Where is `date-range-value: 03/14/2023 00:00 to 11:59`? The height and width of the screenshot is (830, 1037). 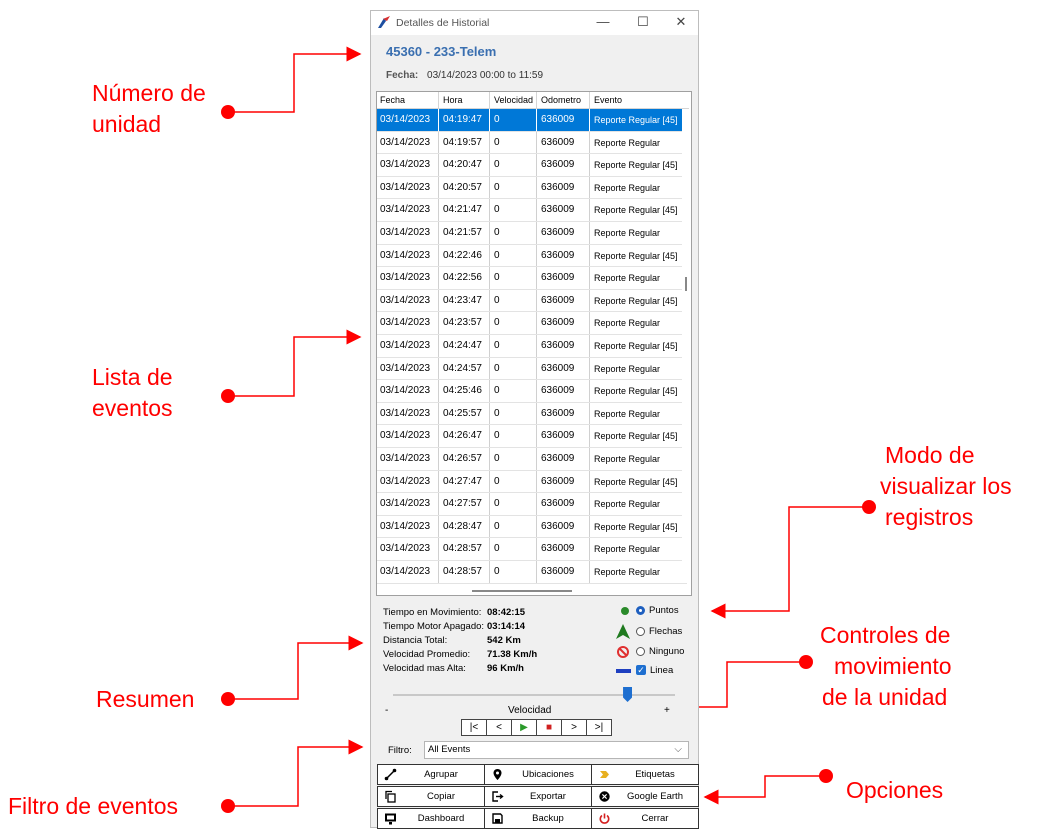
date-range-value: 03/14/2023 00:00 to 11:59 is located at coordinates (485, 75).